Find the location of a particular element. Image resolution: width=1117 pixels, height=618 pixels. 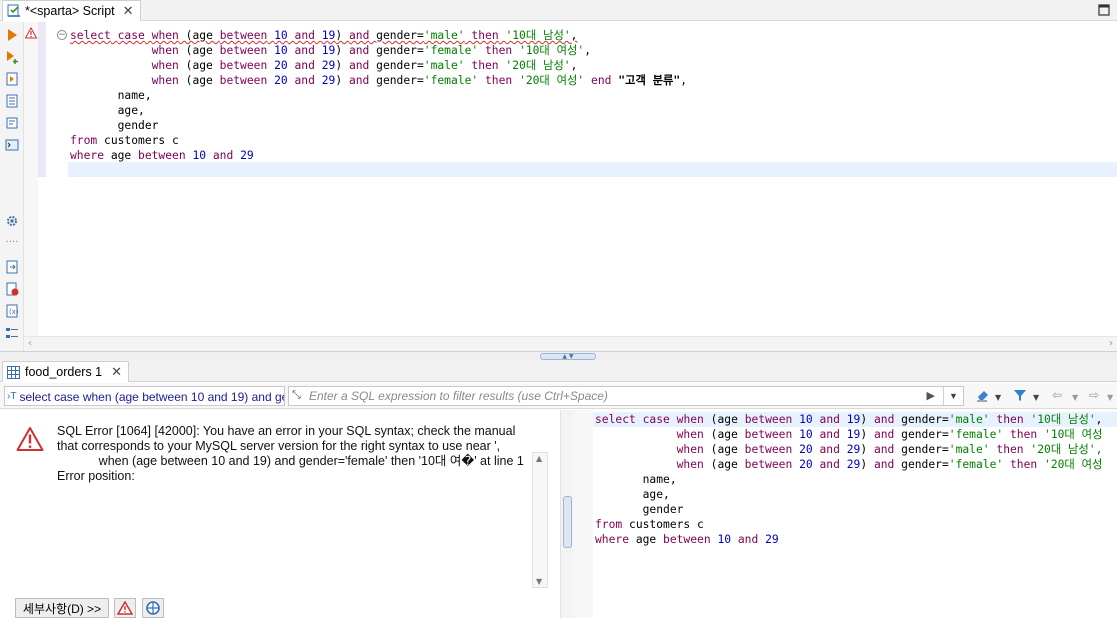

error-sql-splitter is located at coordinates (566, 514).